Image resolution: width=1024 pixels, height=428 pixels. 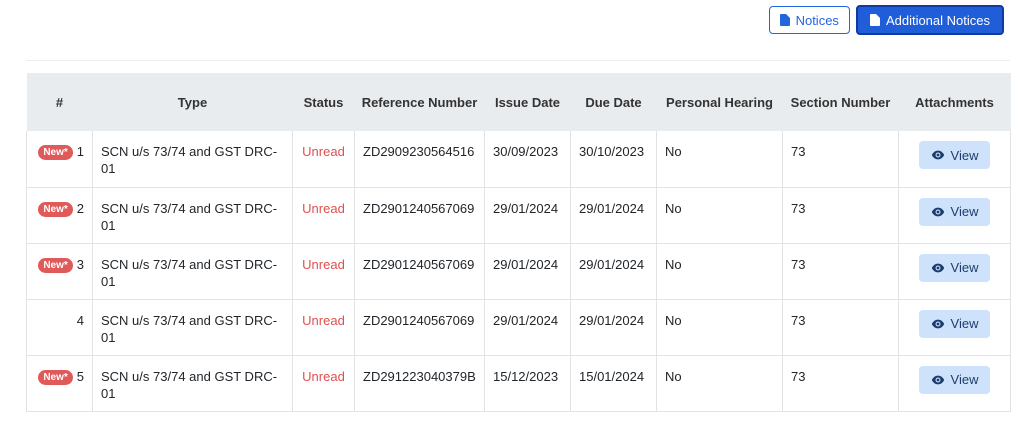 I want to click on cell-number: 4, so click(x=59, y=327).